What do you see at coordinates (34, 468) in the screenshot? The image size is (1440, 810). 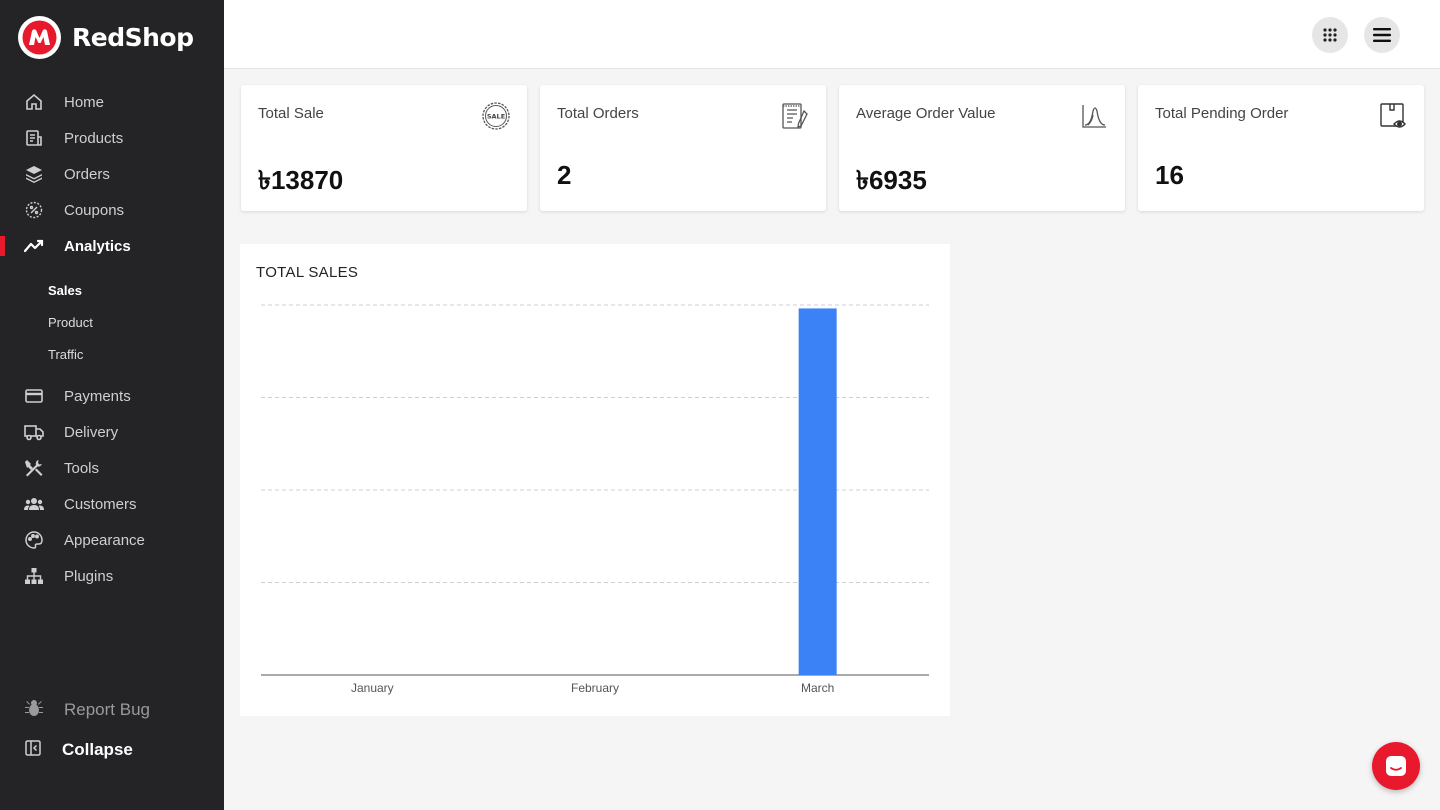 I see `tools-icon` at bounding box center [34, 468].